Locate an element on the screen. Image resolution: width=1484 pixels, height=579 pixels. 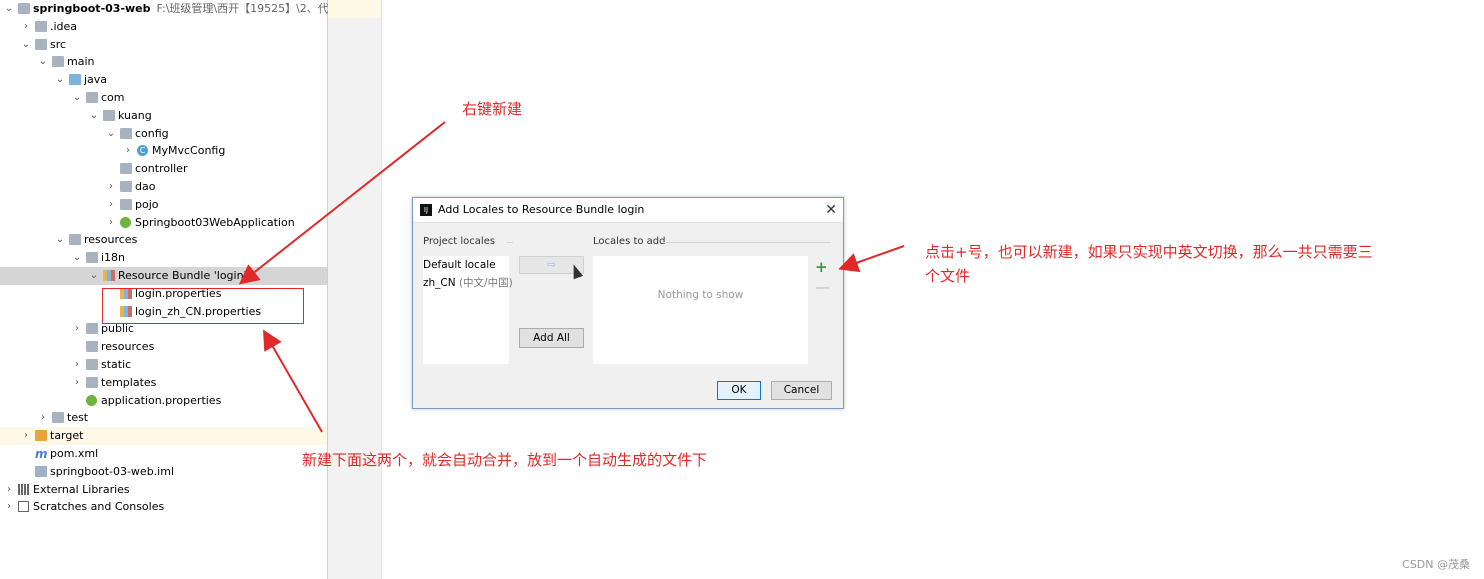
arrow-to-plus-button is located at coordinates (871, 259).